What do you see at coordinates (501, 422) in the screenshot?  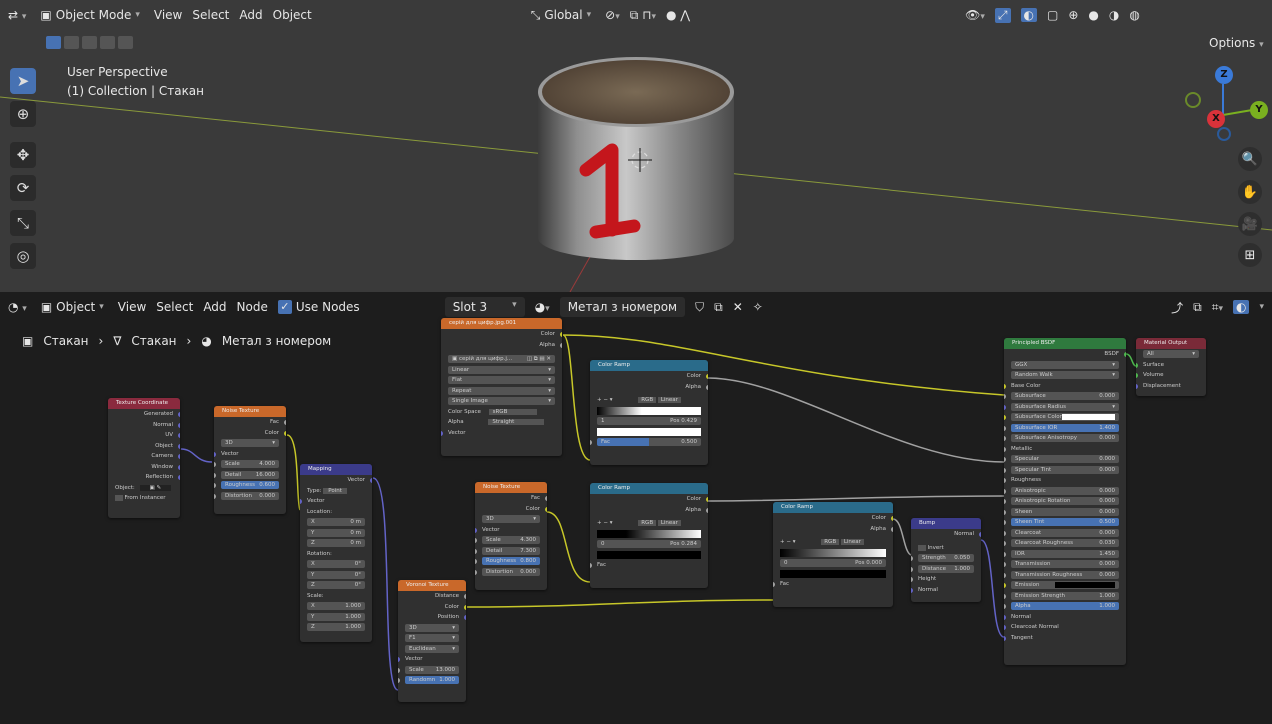 I see `alpha-dropdown: Alpha Straight` at bounding box center [501, 422].